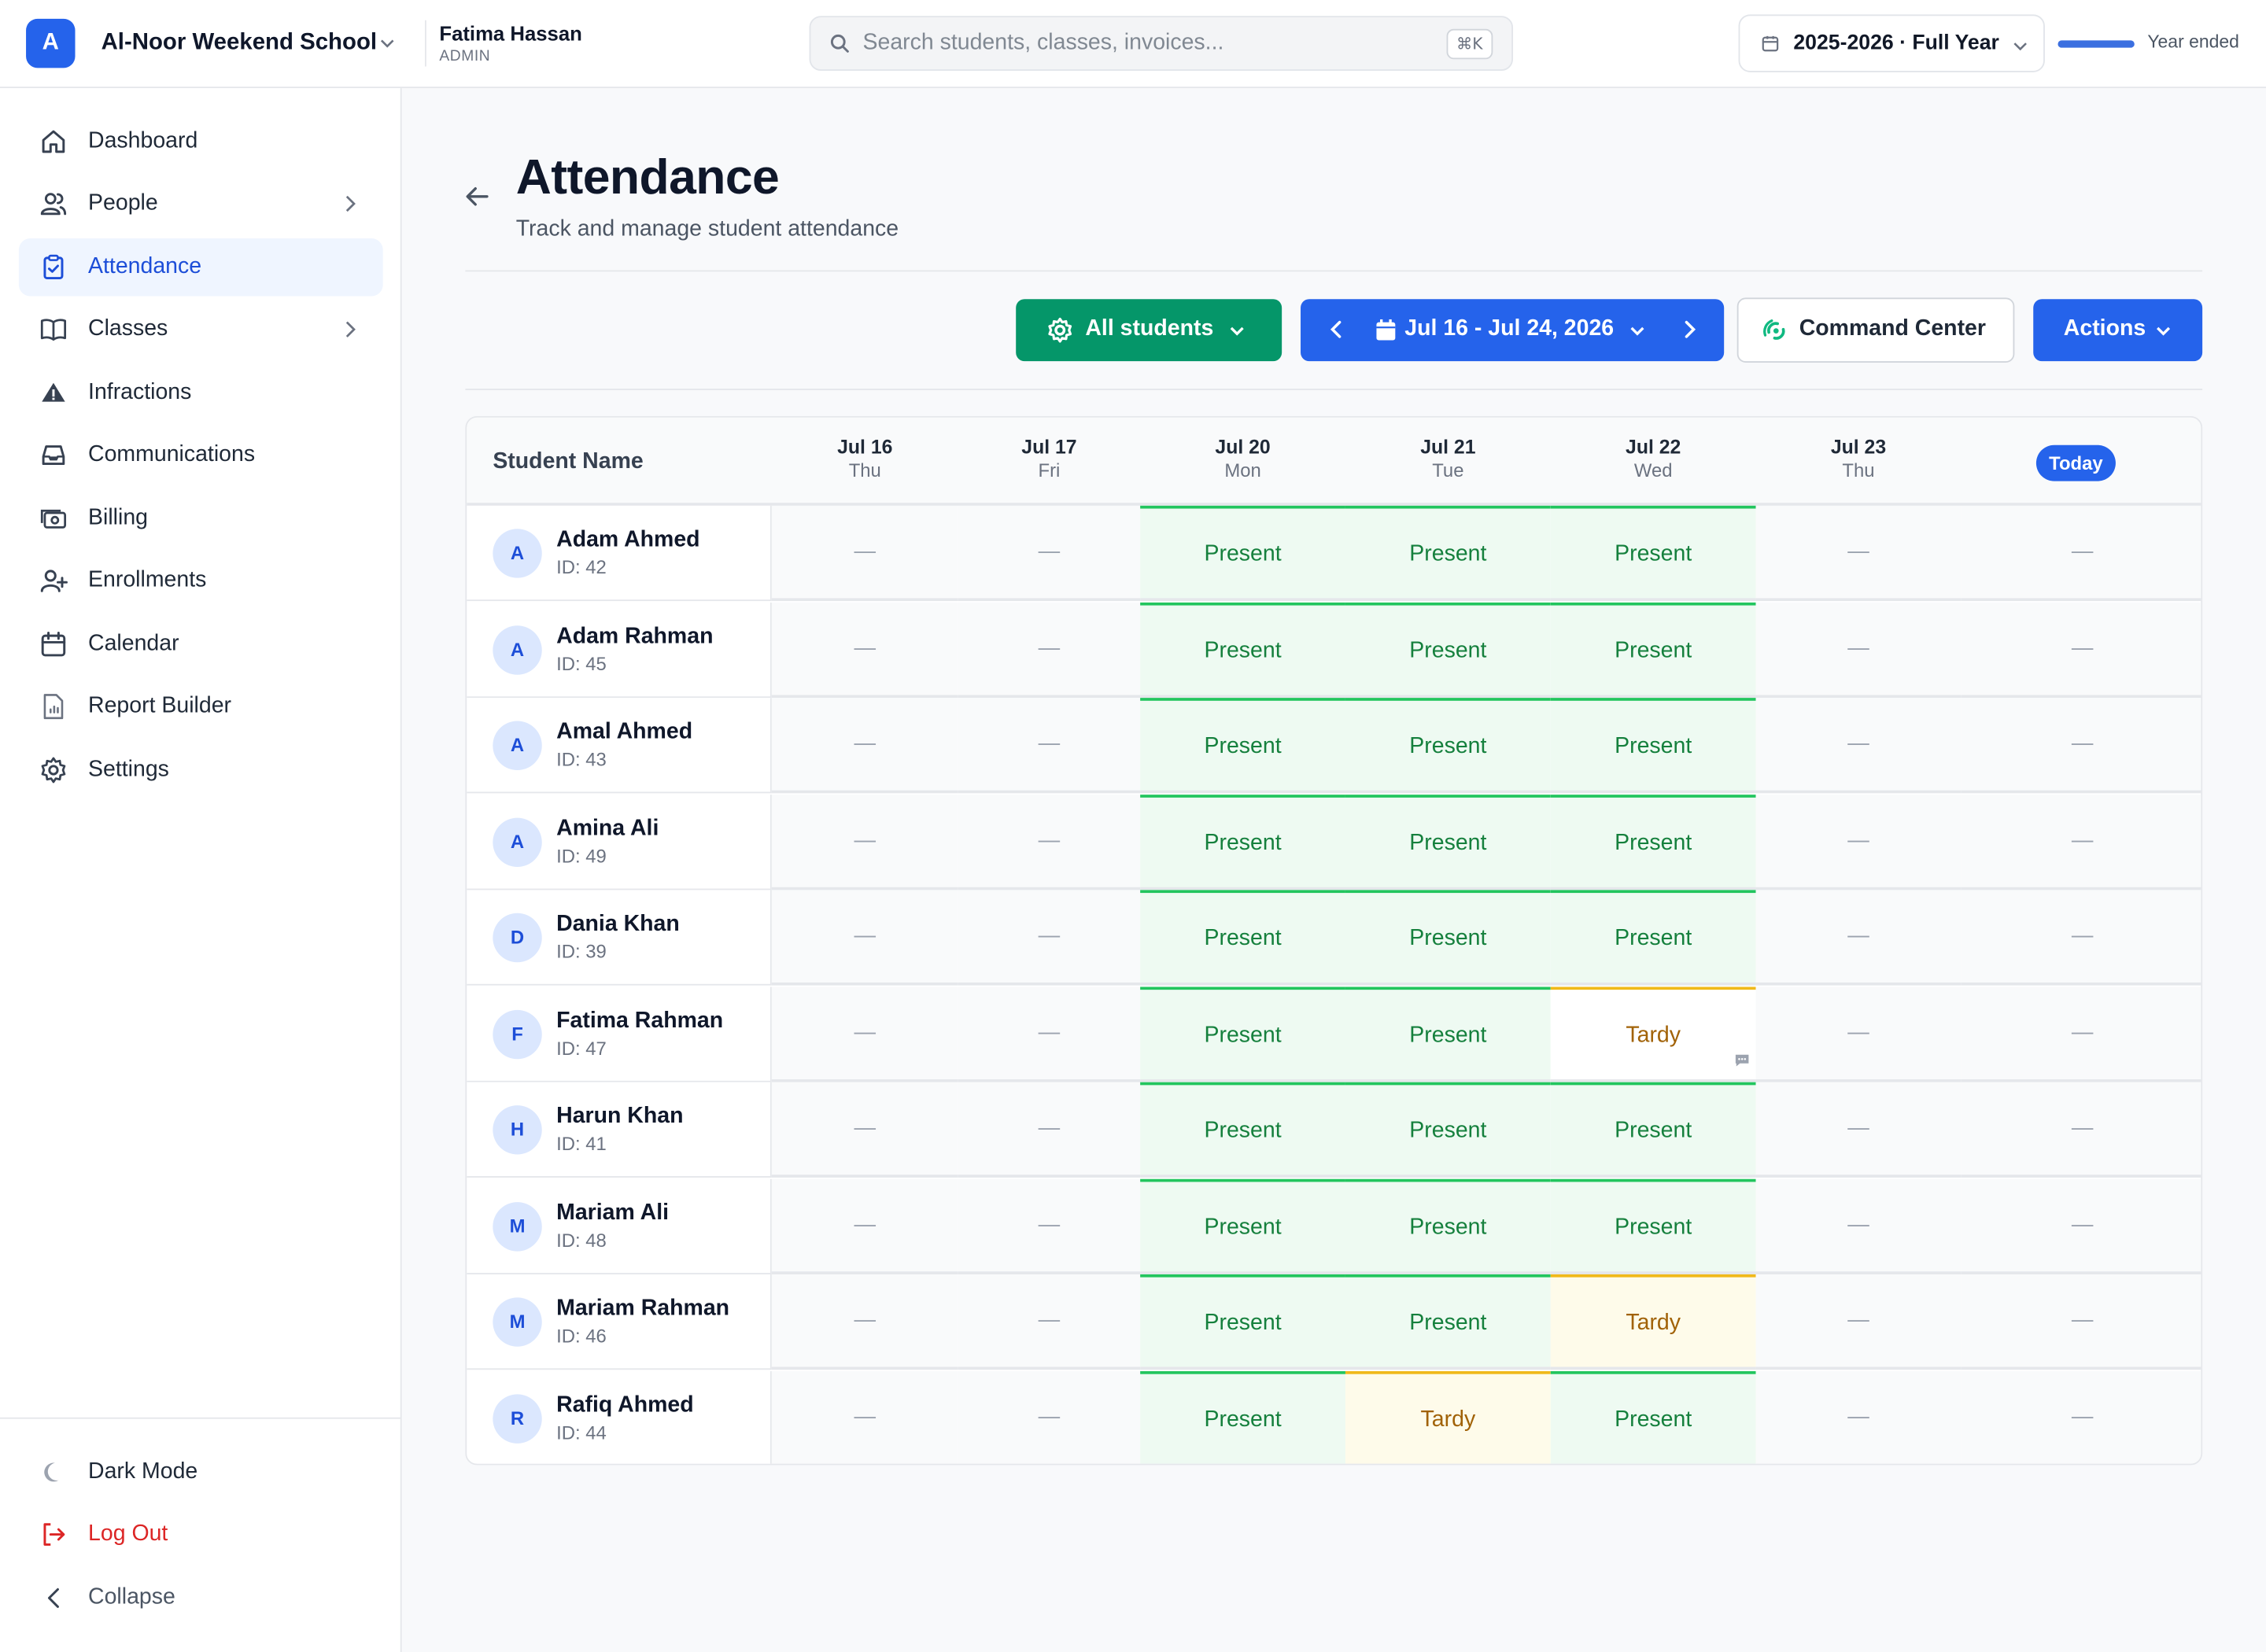  Describe the element at coordinates (201, 203) in the screenshot. I see `sidebar-item-people: People` at that location.